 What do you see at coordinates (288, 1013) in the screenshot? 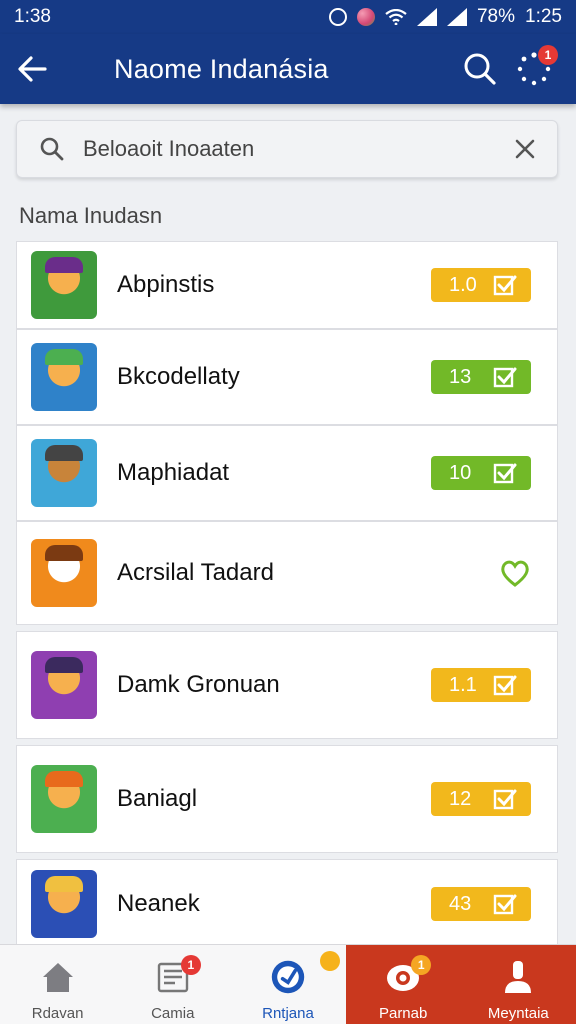
I see `nav-label: Rntjana` at bounding box center [288, 1013].